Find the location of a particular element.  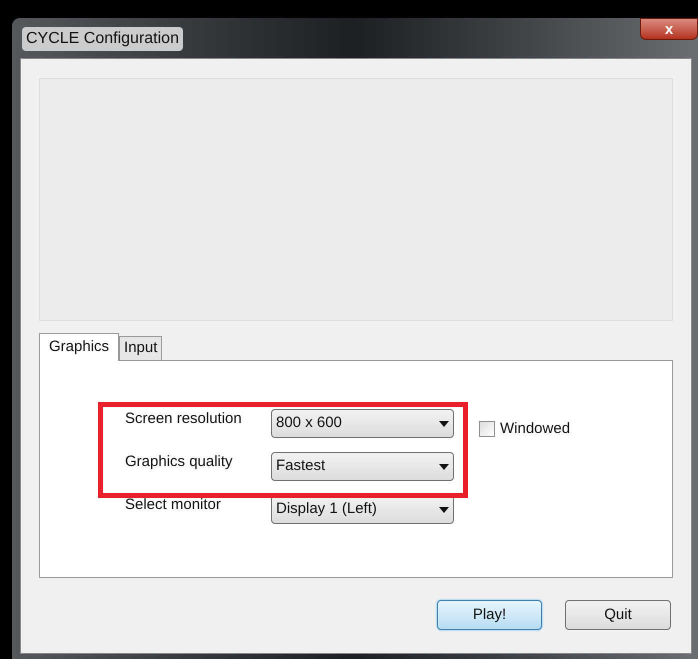

setting-label: Graphics quality is located at coordinates (179, 462).